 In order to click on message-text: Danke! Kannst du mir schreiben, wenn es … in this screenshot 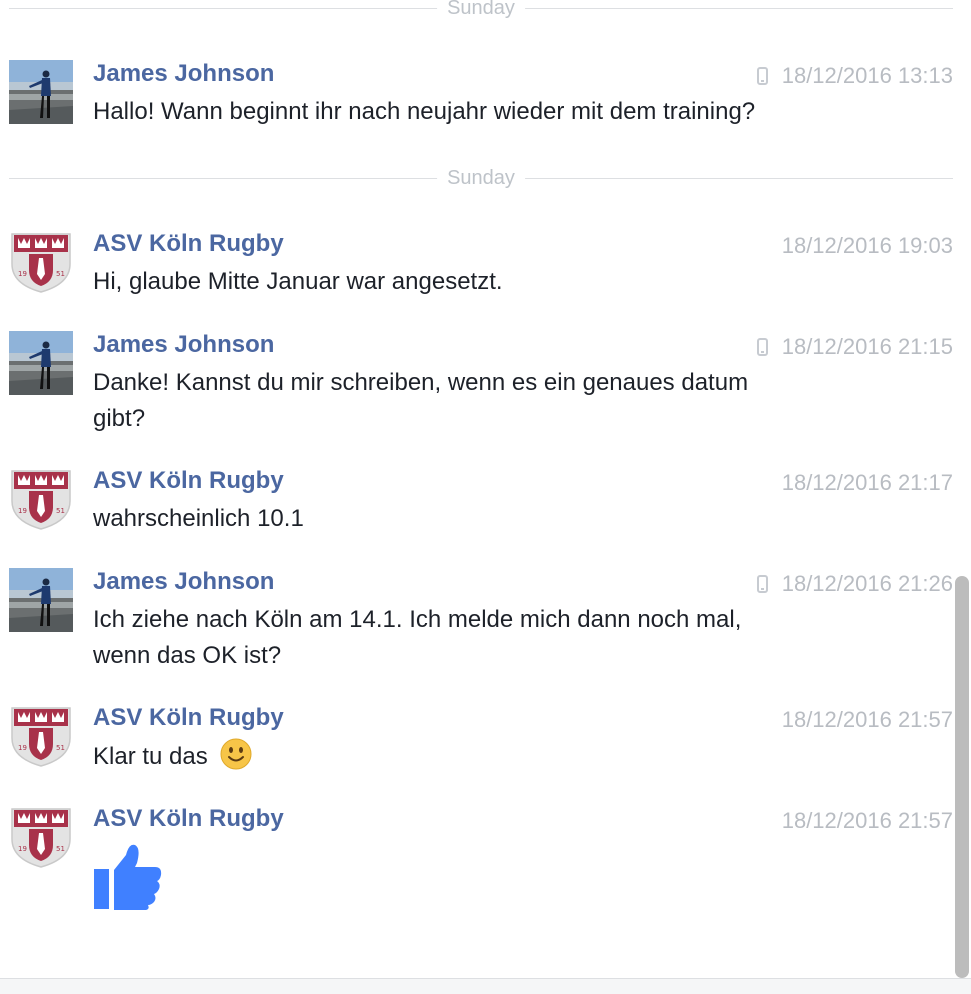, I will do `click(473, 401)`.